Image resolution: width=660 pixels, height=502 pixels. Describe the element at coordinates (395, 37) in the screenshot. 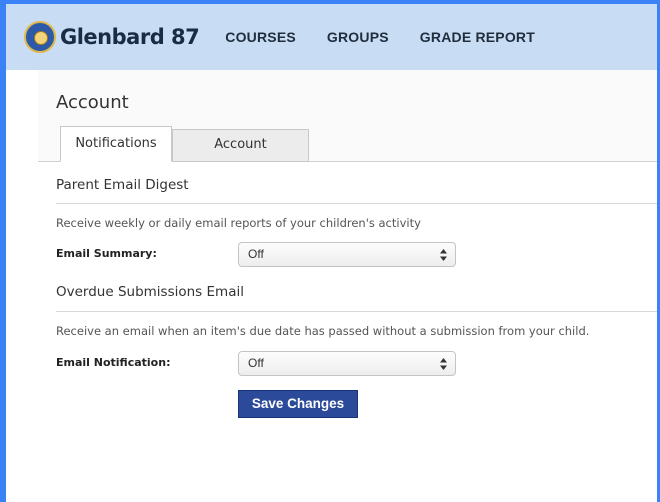

I see `main-nav: COURSES GROUPS GRADE REPORT` at that location.